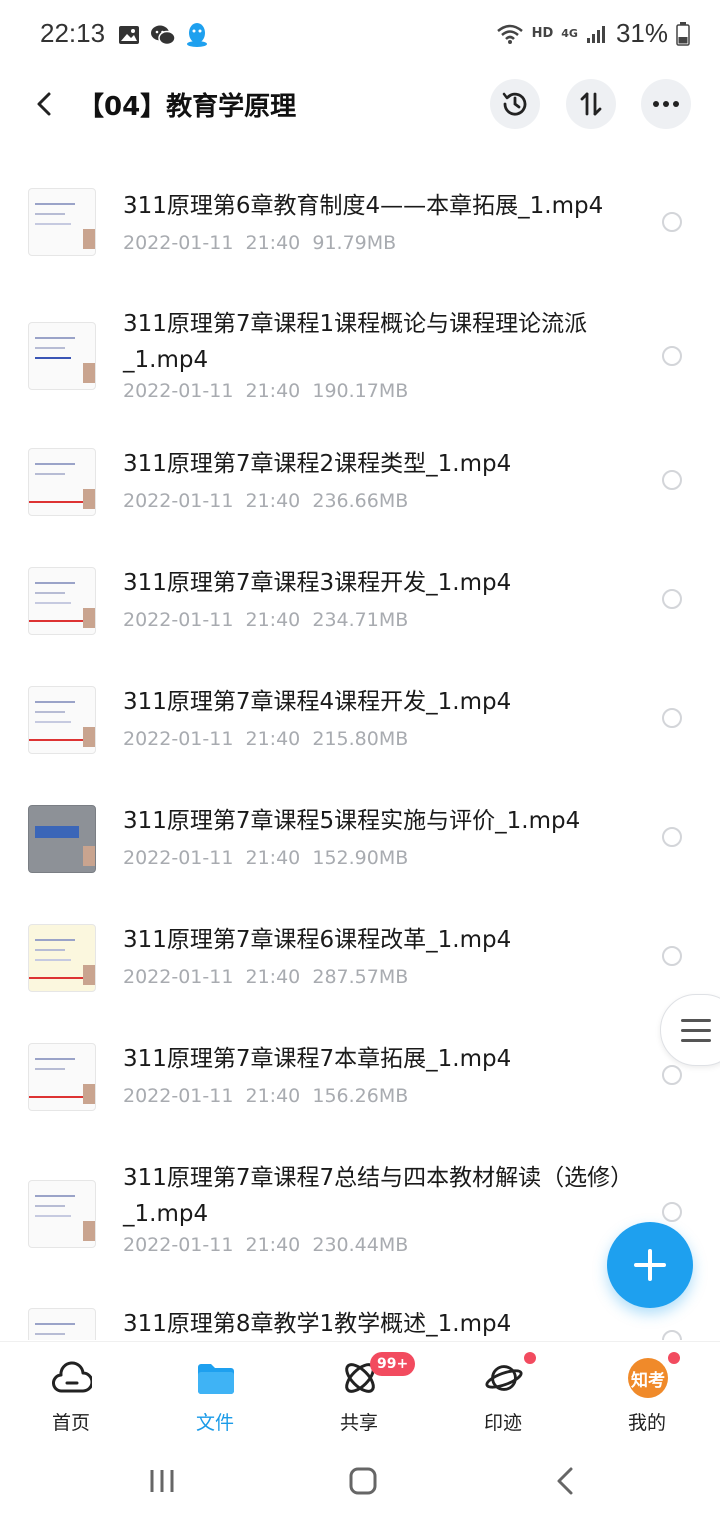 The height and width of the screenshot is (1520, 720). I want to click on file-name: 311原理第6章教育制度4——本章拓展_1.mp4, so click(363, 206).